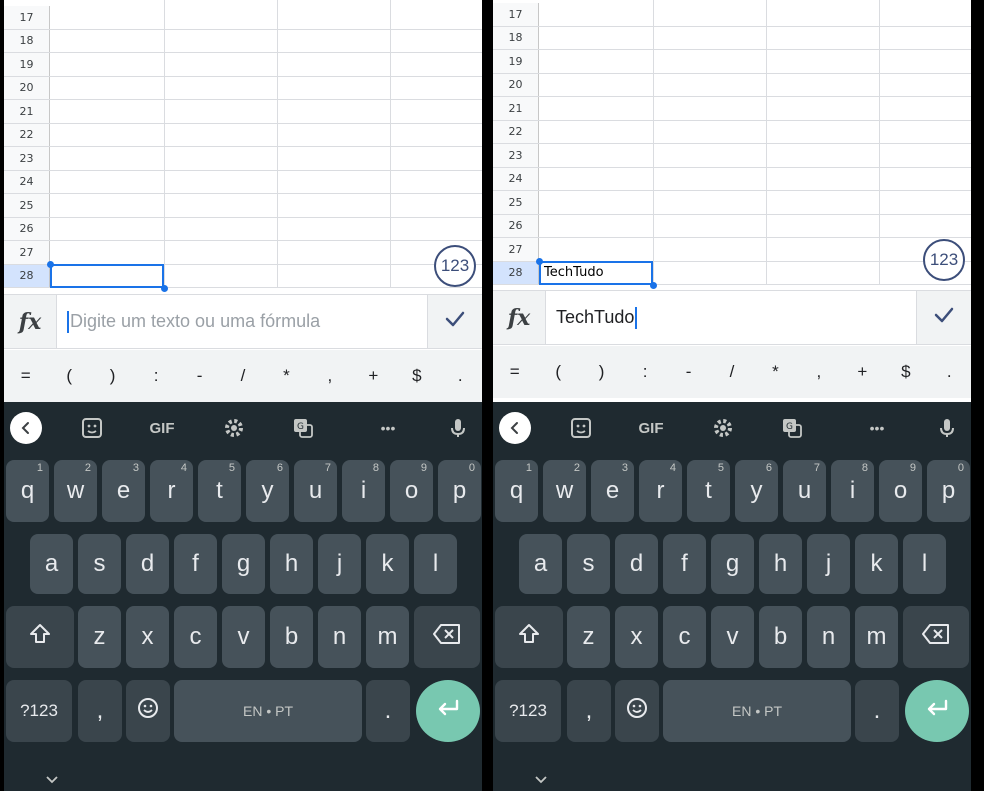 This screenshot has height=791, width=984. What do you see at coordinates (27, 40) in the screenshot?
I see `row-number: 18` at bounding box center [27, 40].